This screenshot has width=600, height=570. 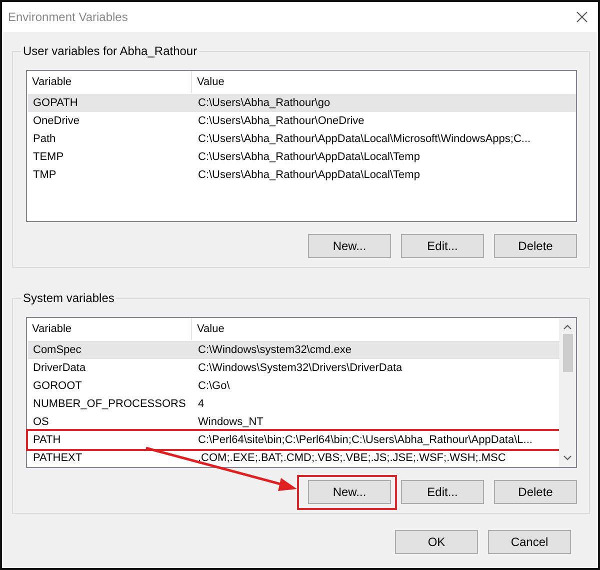 I want to click on table-row: NUMBER_OF_PROCESSORS 4, so click(x=293, y=404).